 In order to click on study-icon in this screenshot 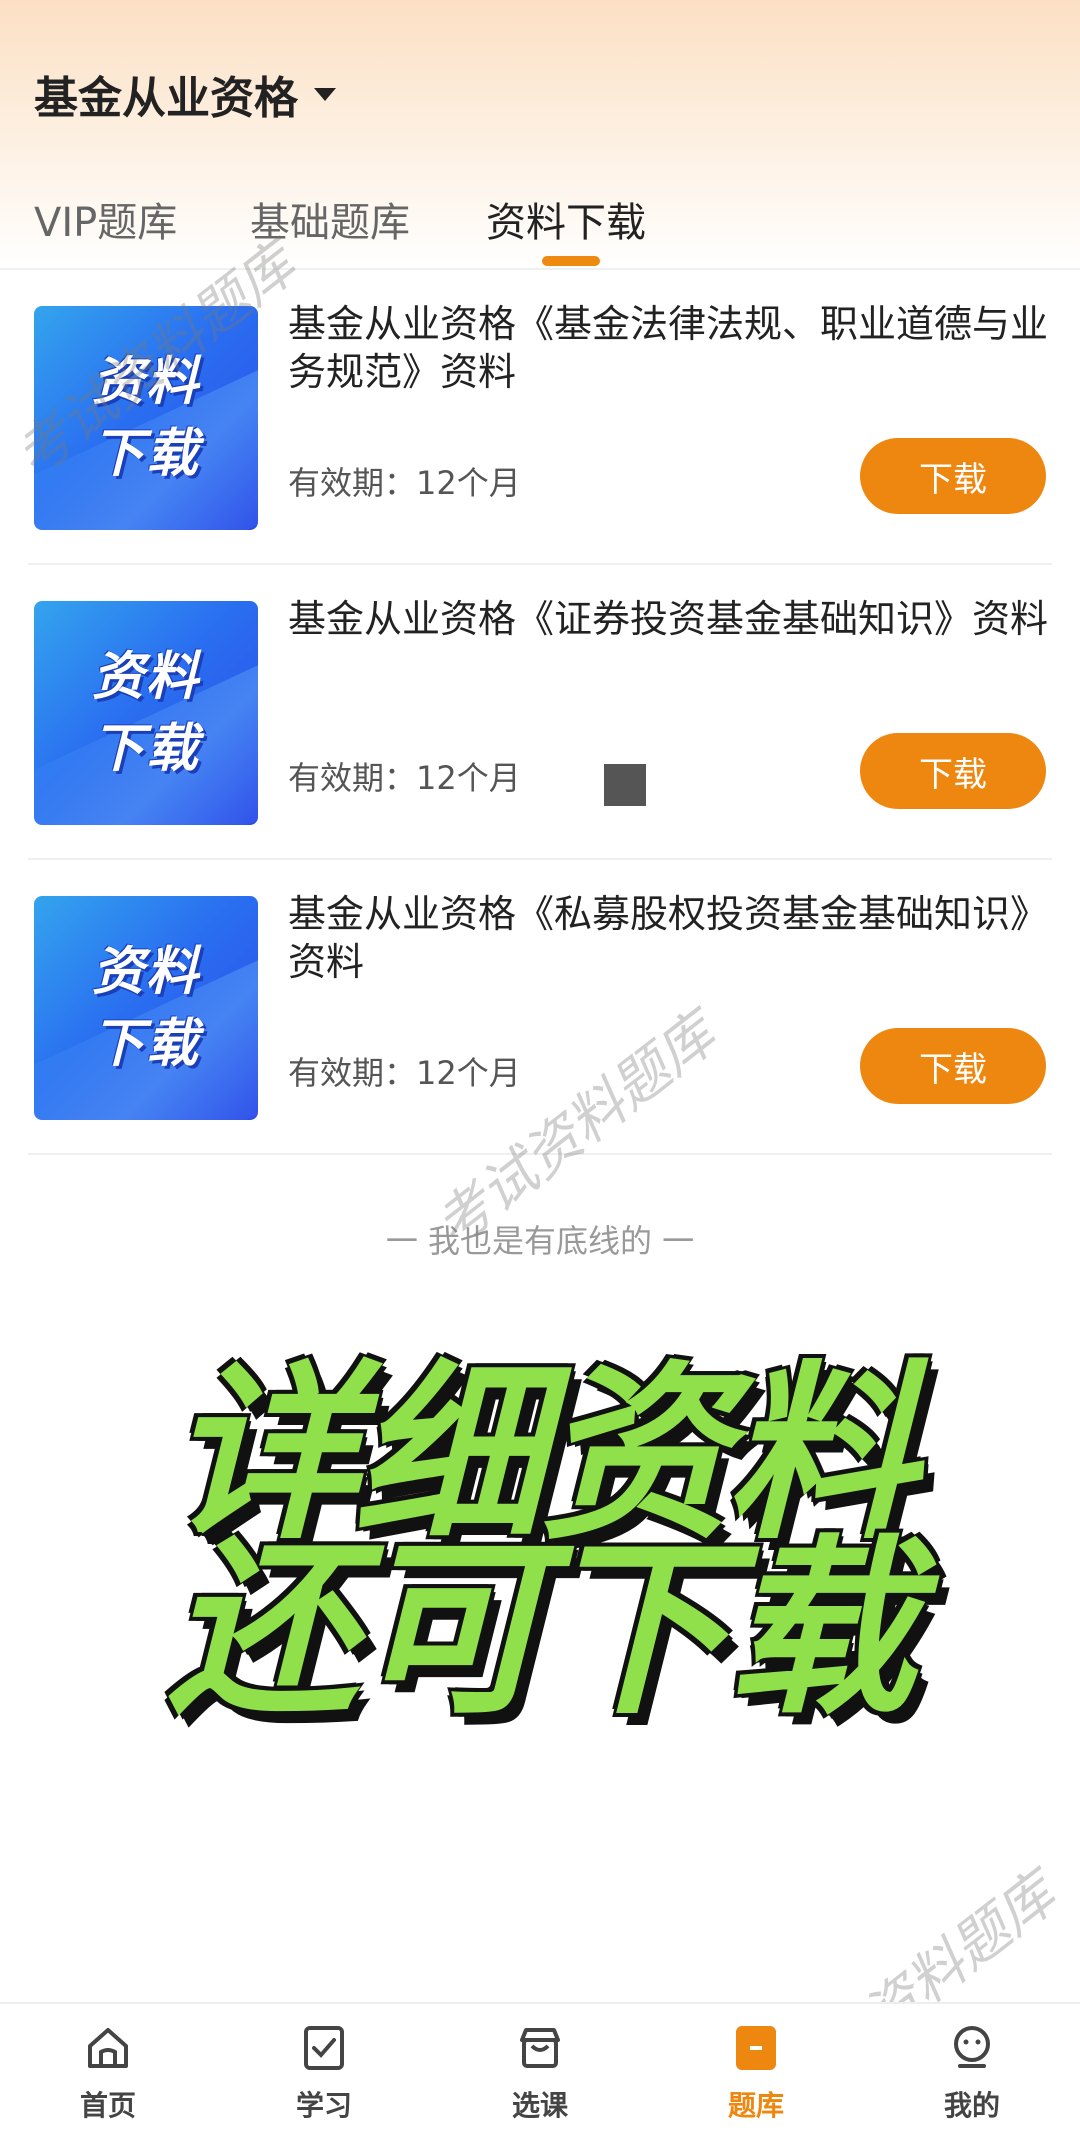, I will do `click(324, 2048)`.